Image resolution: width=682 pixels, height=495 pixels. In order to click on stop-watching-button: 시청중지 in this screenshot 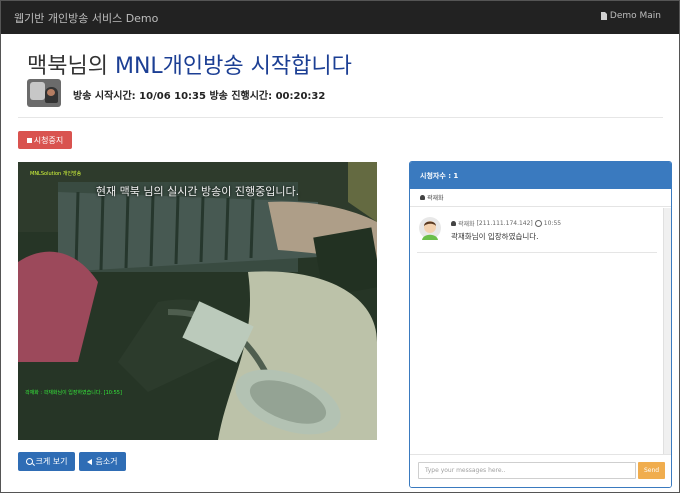, I will do `click(45, 140)`.